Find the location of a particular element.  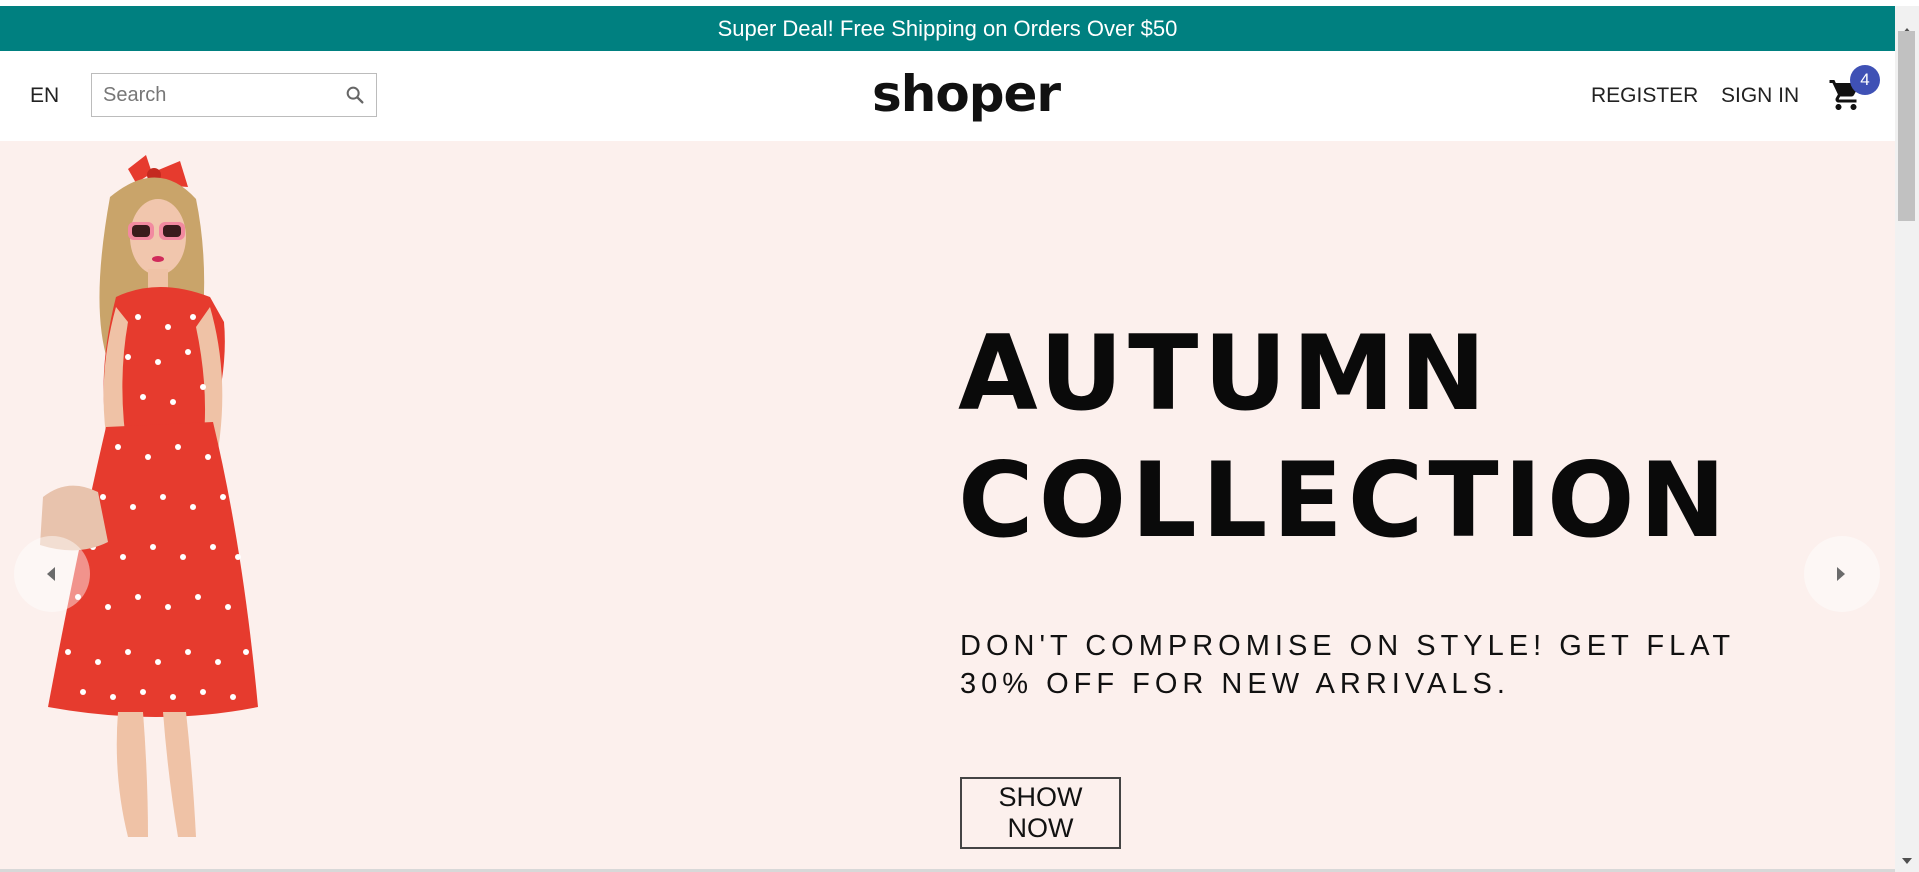

cart-badge: 4 is located at coordinates (1865, 80).